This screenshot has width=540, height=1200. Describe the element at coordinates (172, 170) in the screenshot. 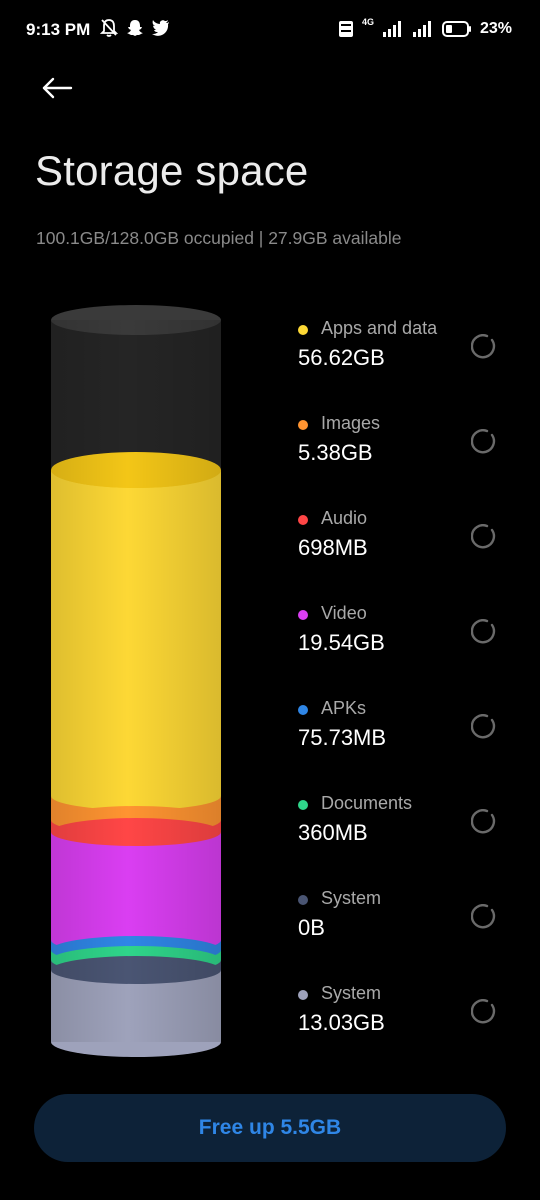

I see `page-title: Storage space` at that location.